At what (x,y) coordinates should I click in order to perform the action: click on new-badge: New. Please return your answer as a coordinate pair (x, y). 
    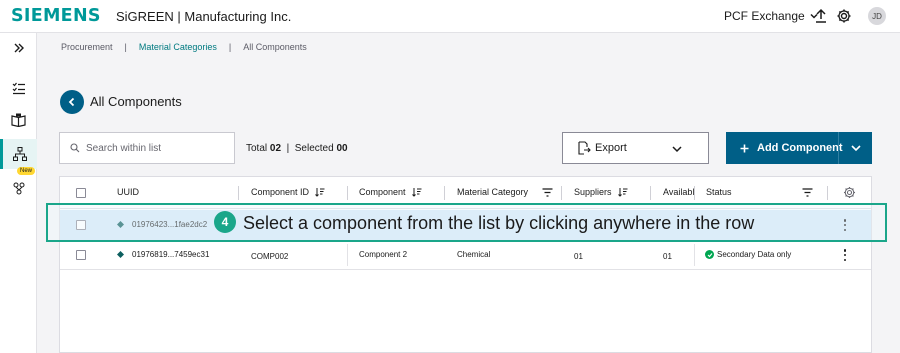
    Looking at the image, I should click on (26, 171).